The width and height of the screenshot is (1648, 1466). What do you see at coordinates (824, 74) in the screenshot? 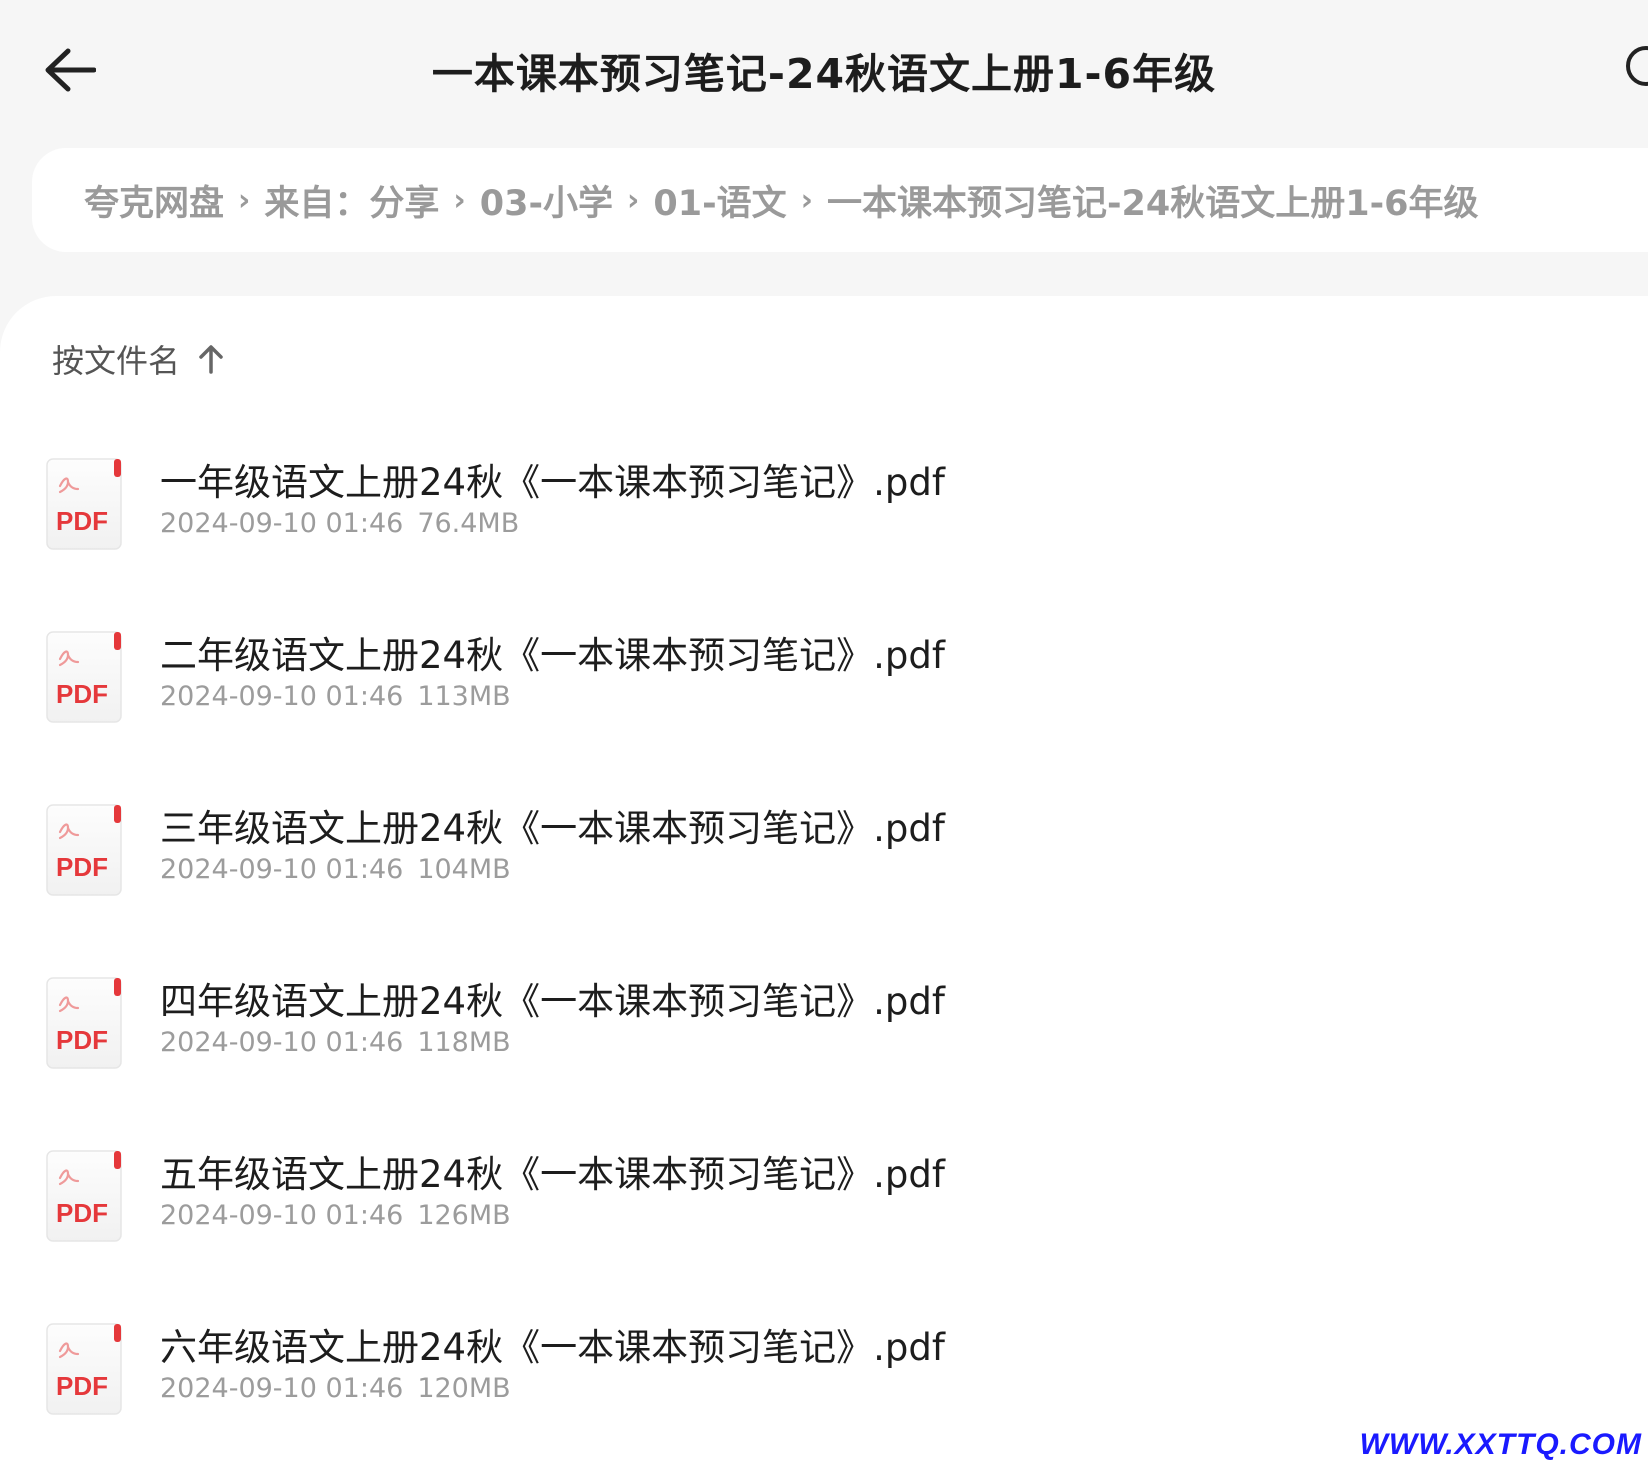
I see `page-title: 一本课本预习笔记-24秋语文上册1-6年级` at bounding box center [824, 74].